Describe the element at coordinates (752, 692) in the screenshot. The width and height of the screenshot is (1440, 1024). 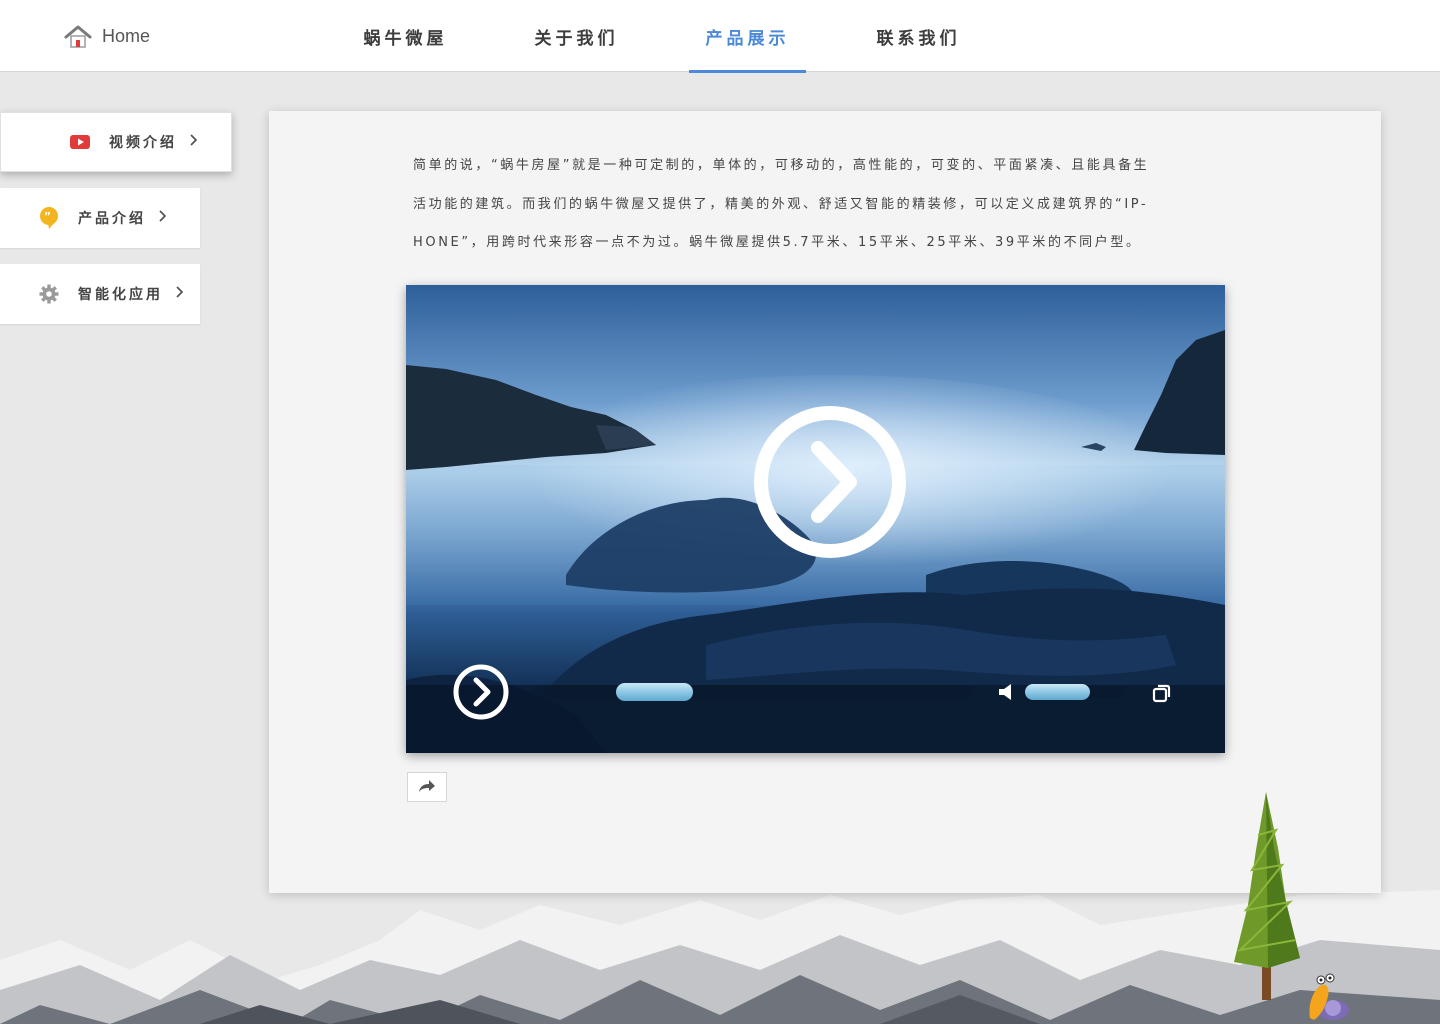
I see `progress-track` at that location.